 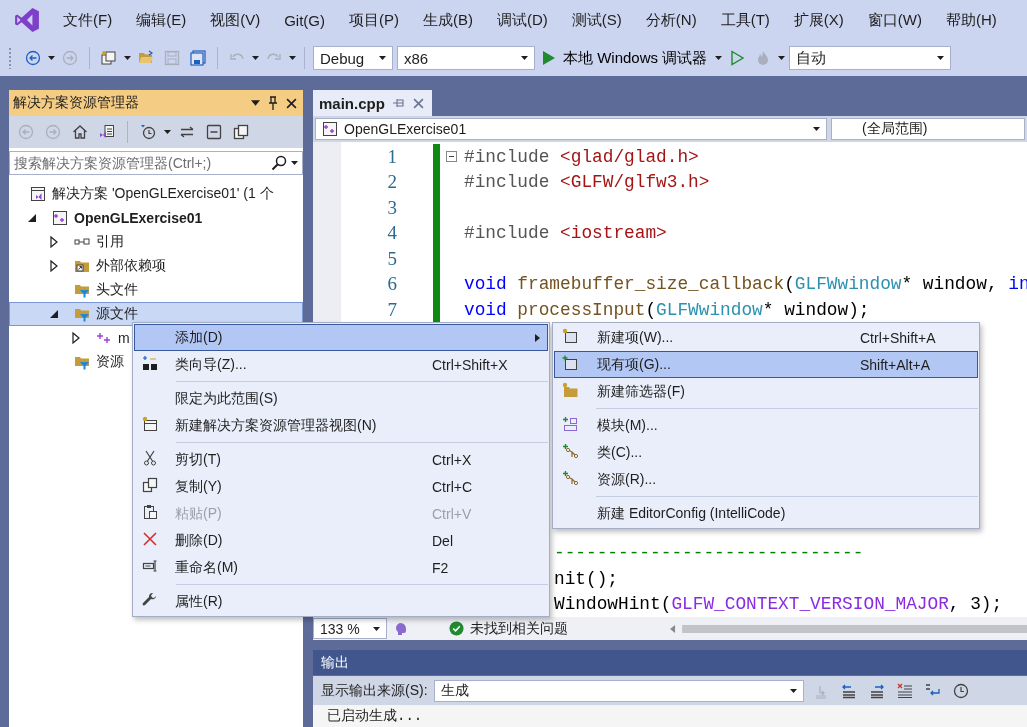 I want to click on line-number: 7, so click(x=391, y=309).